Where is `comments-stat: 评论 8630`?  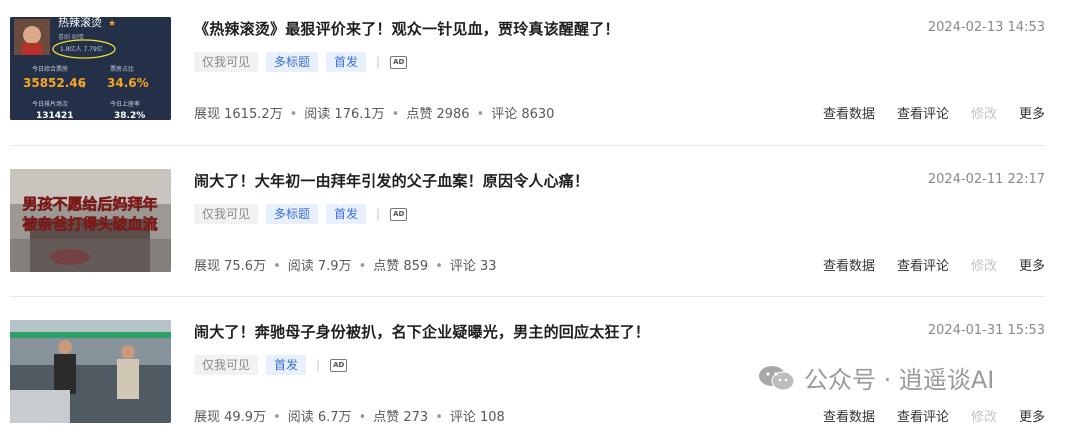
comments-stat: 评论 8630 is located at coordinates (523, 114).